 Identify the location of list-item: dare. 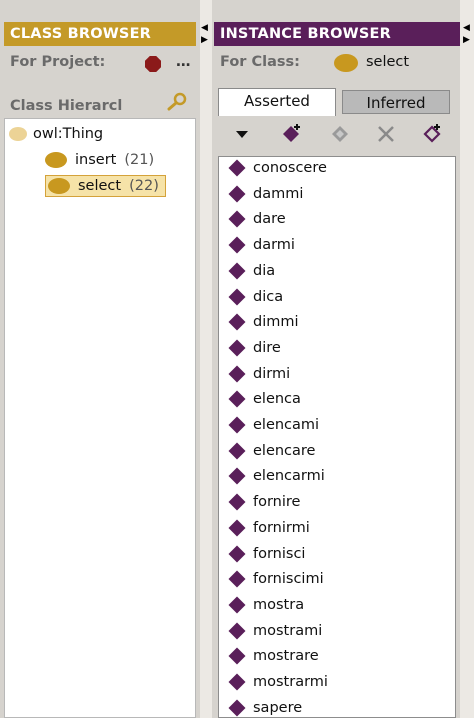
(256, 219).